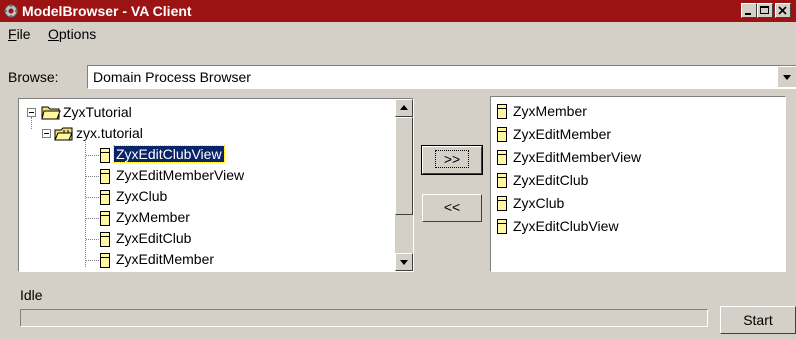  I want to click on tree-item: ZyxEditMember, so click(204, 260).